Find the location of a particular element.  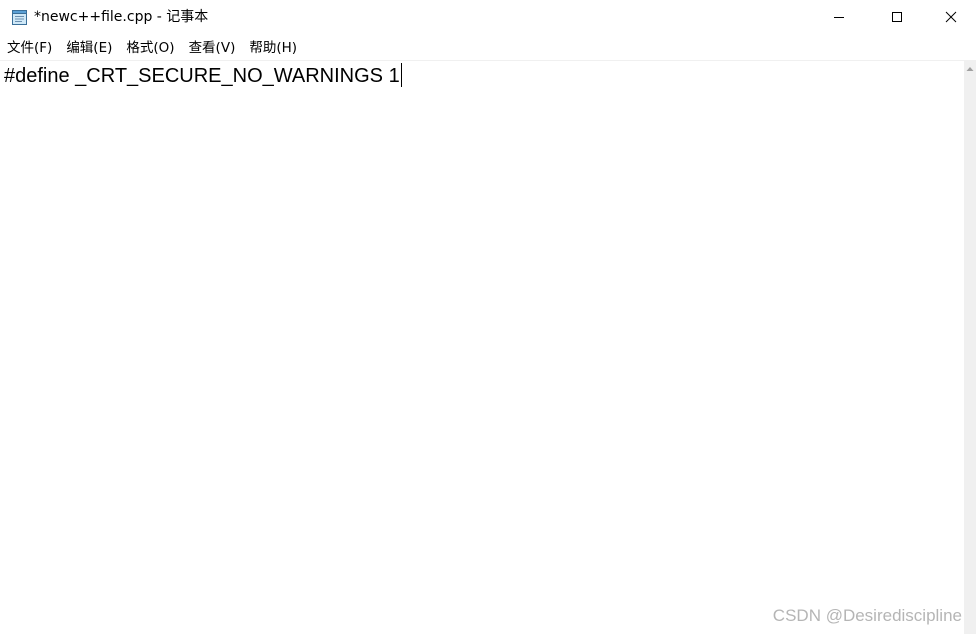

menu-view: 查看(V) is located at coordinates (212, 48).